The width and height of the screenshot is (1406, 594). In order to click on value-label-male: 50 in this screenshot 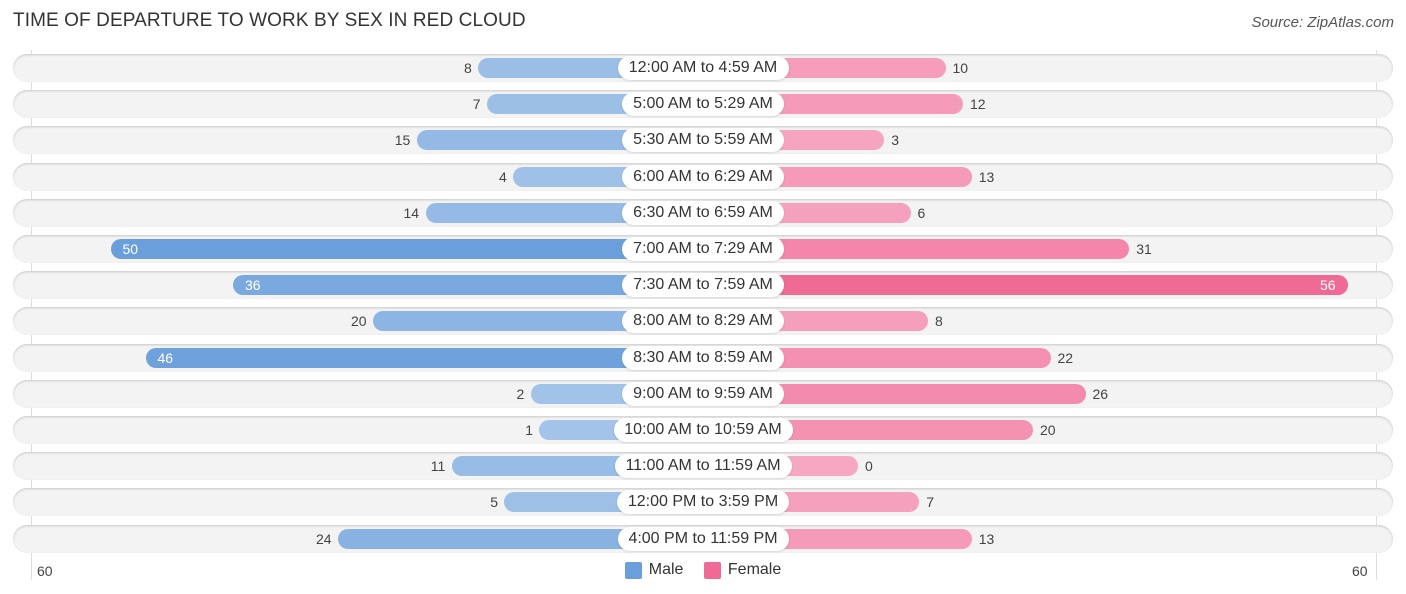, I will do `click(130, 249)`.